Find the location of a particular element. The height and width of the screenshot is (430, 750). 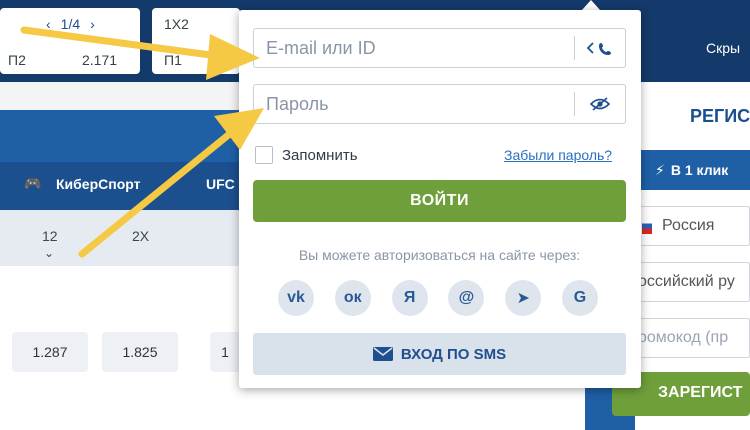

password-field: Пароль is located at coordinates (439, 104).